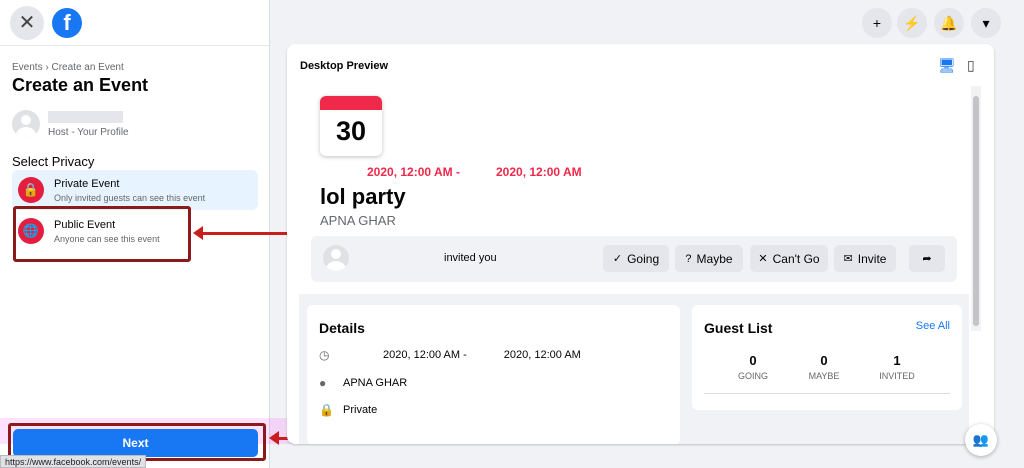  I want to click on privacy-label: Select Privacy, so click(53, 161).